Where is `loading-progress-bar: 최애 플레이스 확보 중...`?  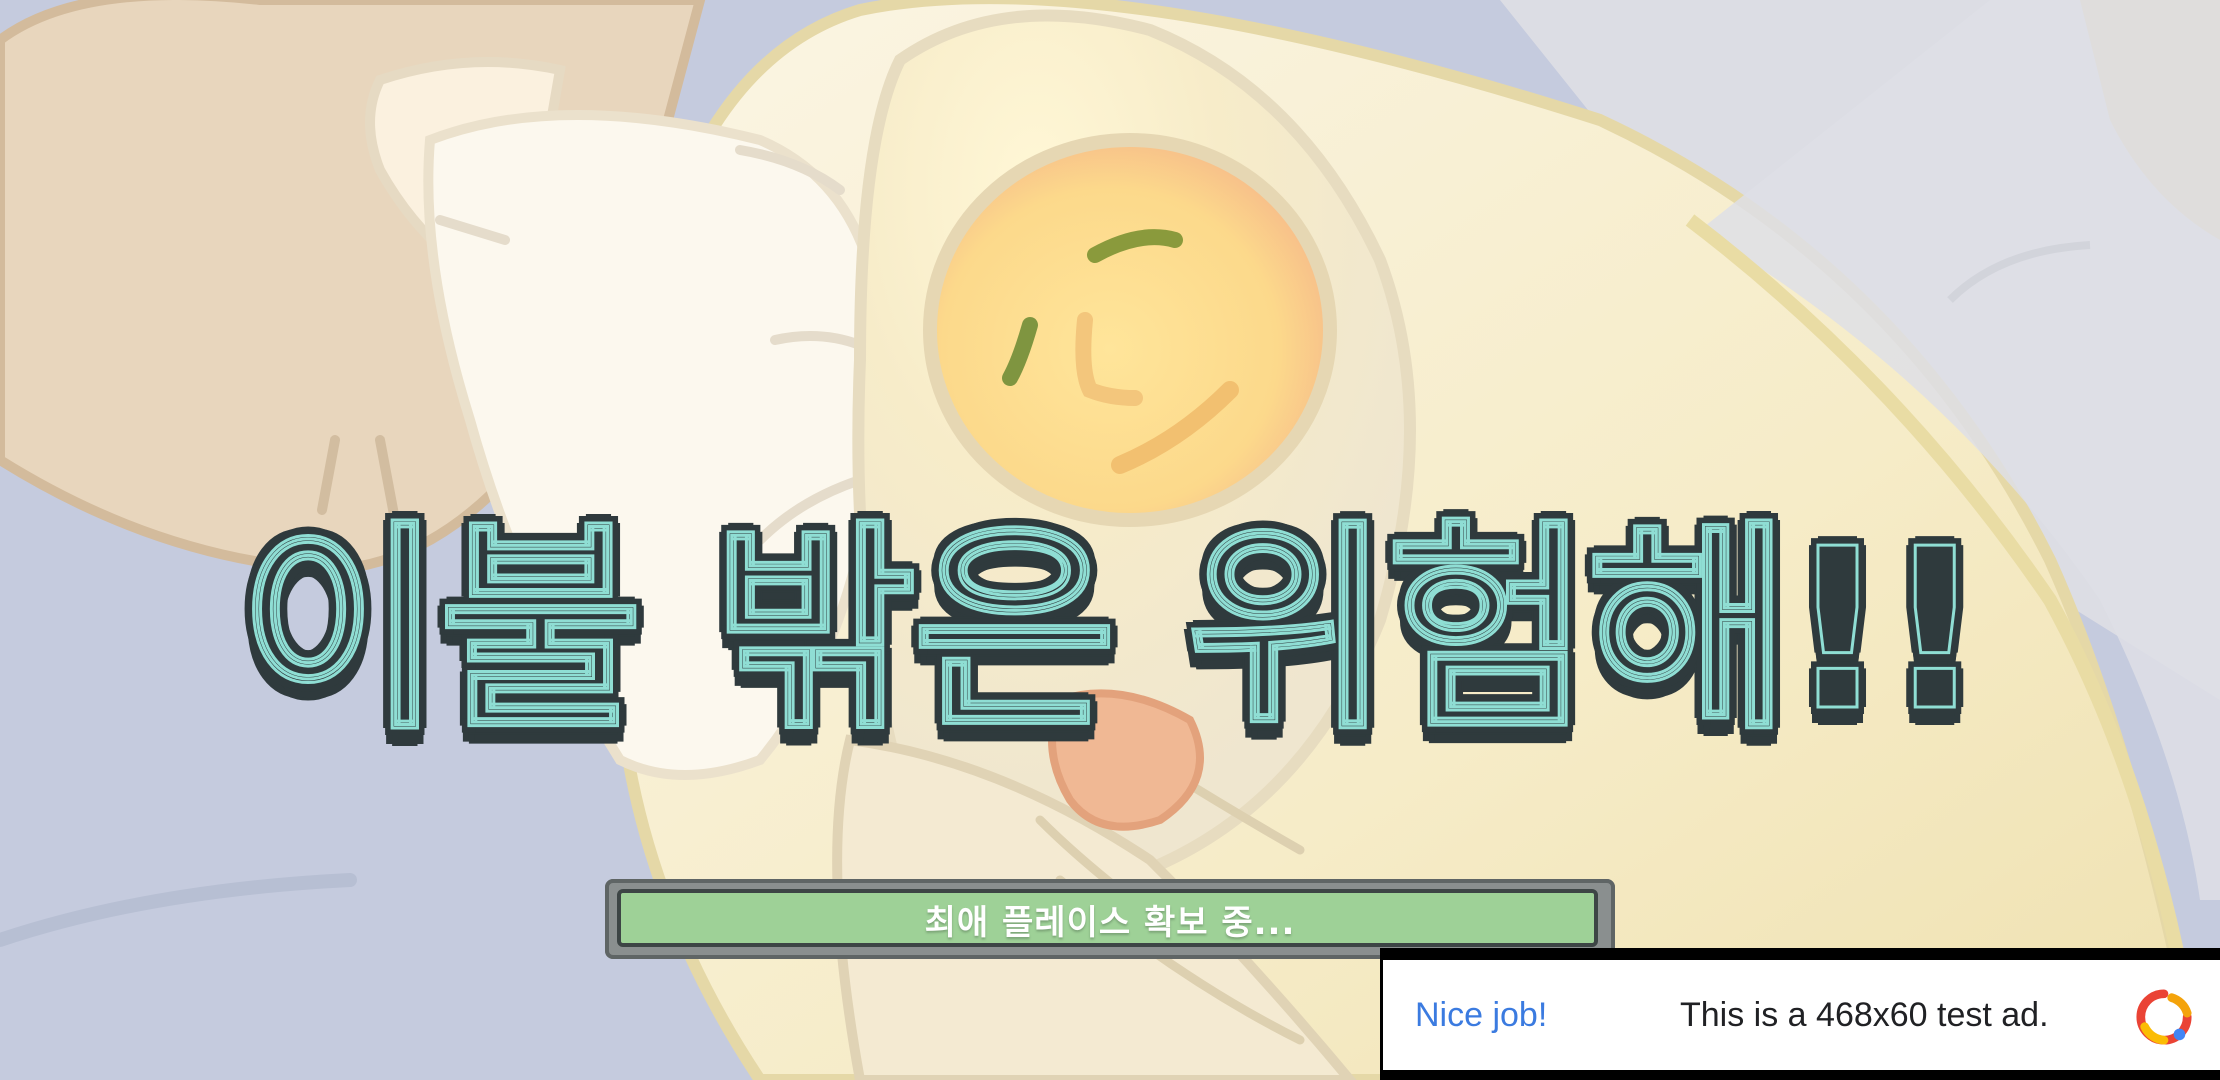 loading-progress-bar: 최애 플레이스 확보 중... is located at coordinates (1110, 919).